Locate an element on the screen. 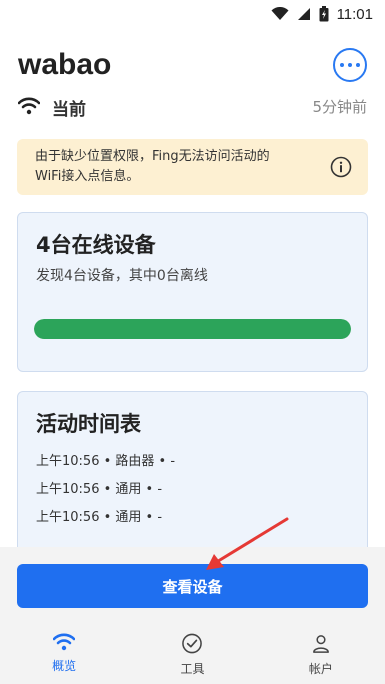  nav-item-overview: 概览 is located at coordinates (64, 655).